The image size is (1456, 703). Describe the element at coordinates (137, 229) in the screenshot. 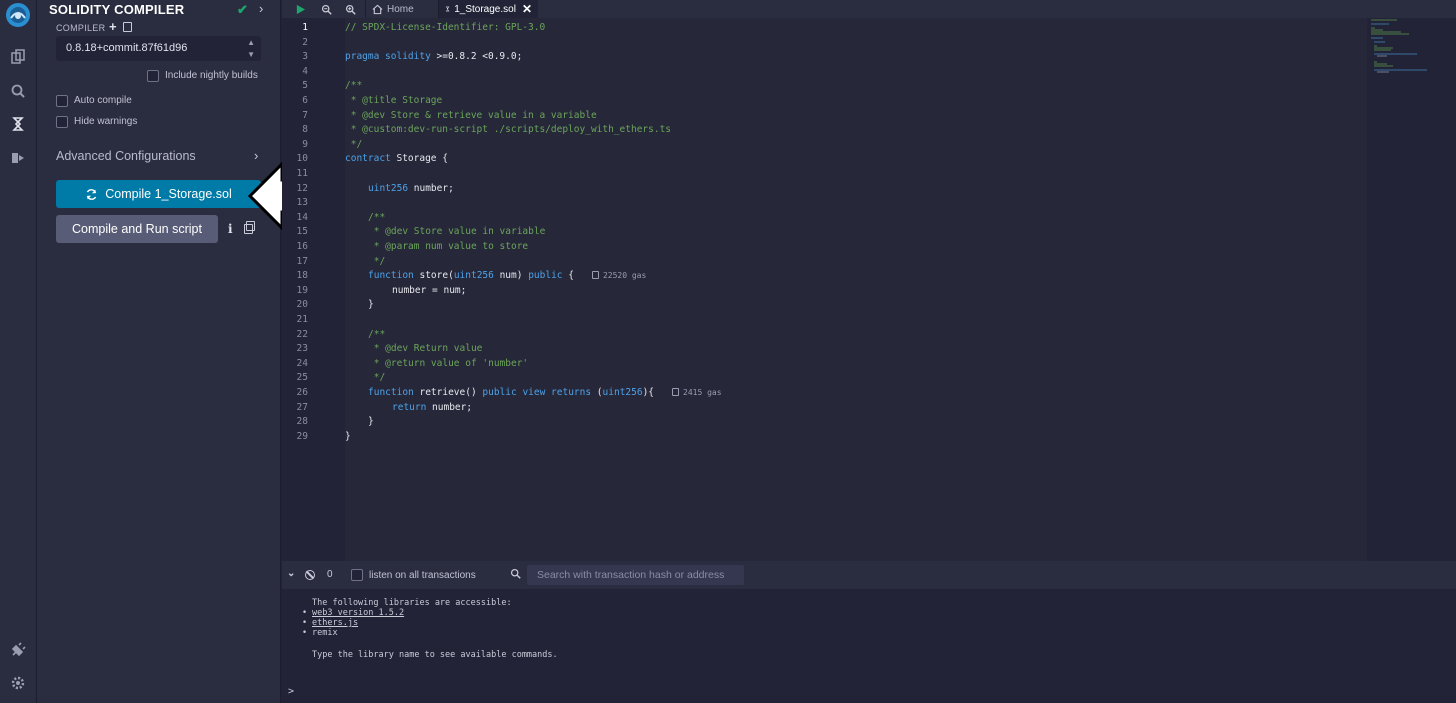

I see `compile-and-run-script-button: Compile and Run script` at that location.